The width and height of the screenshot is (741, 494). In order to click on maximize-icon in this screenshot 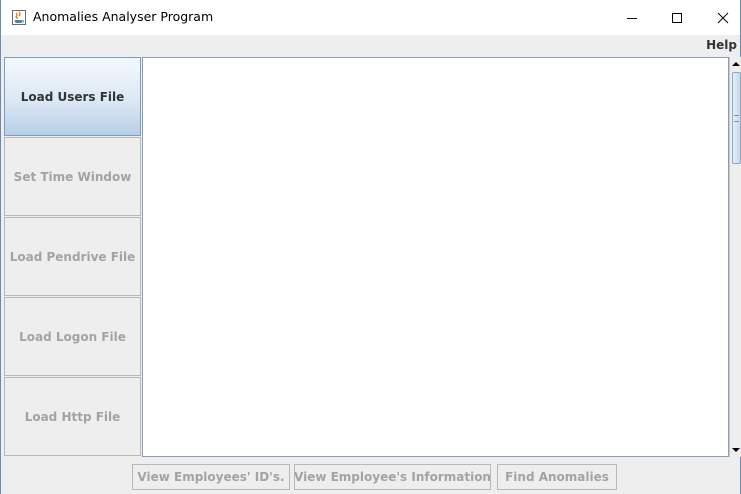, I will do `click(677, 17)`.